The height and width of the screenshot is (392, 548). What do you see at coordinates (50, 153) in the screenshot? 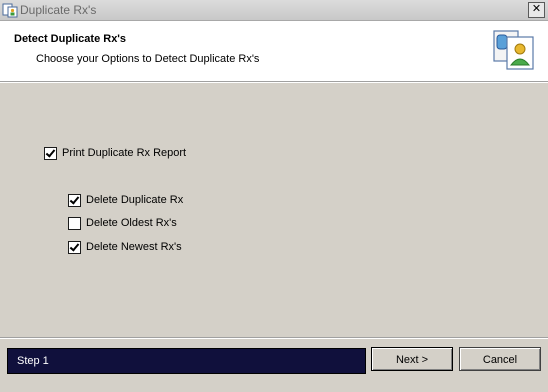
I see `print-report-checkbox` at bounding box center [50, 153].